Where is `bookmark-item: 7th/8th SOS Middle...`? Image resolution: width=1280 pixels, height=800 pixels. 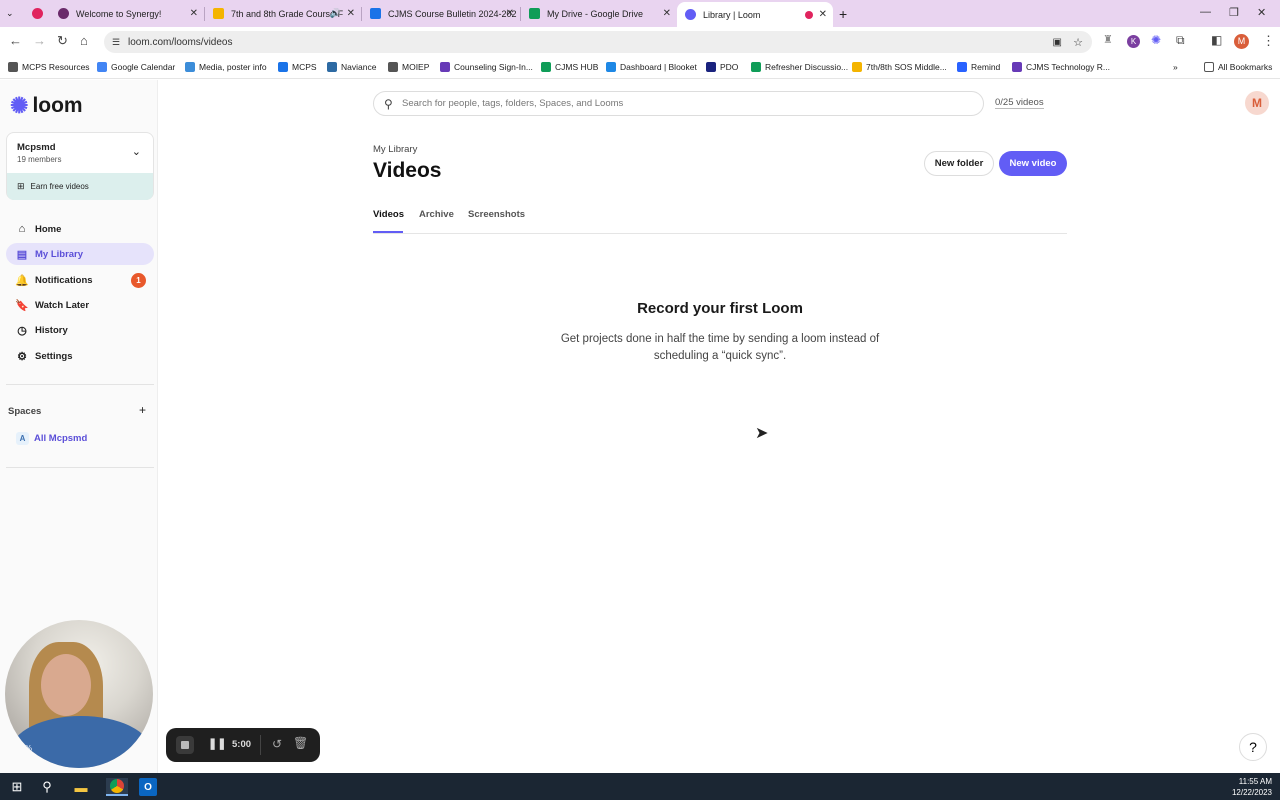 bookmark-item: 7th/8th SOS Middle... is located at coordinates (899, 67).